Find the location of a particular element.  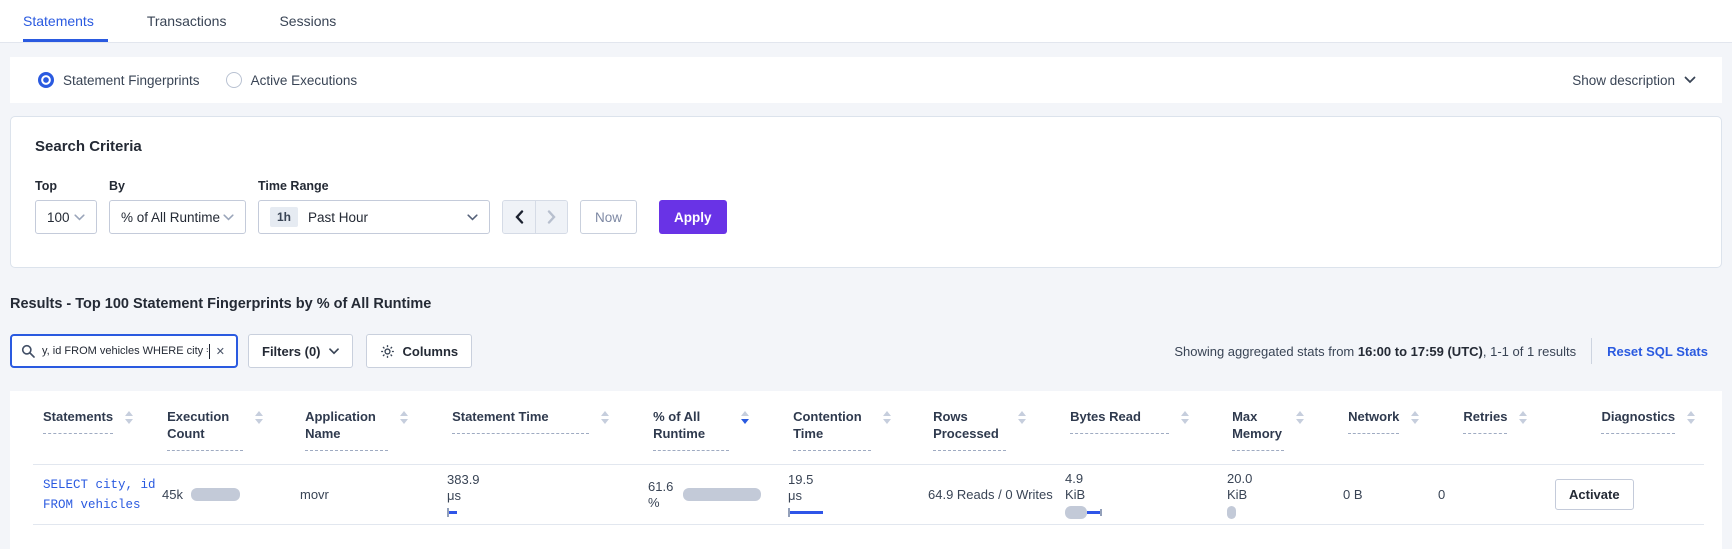

column-header-label: Statement Time is located at coordinates (521, 421).